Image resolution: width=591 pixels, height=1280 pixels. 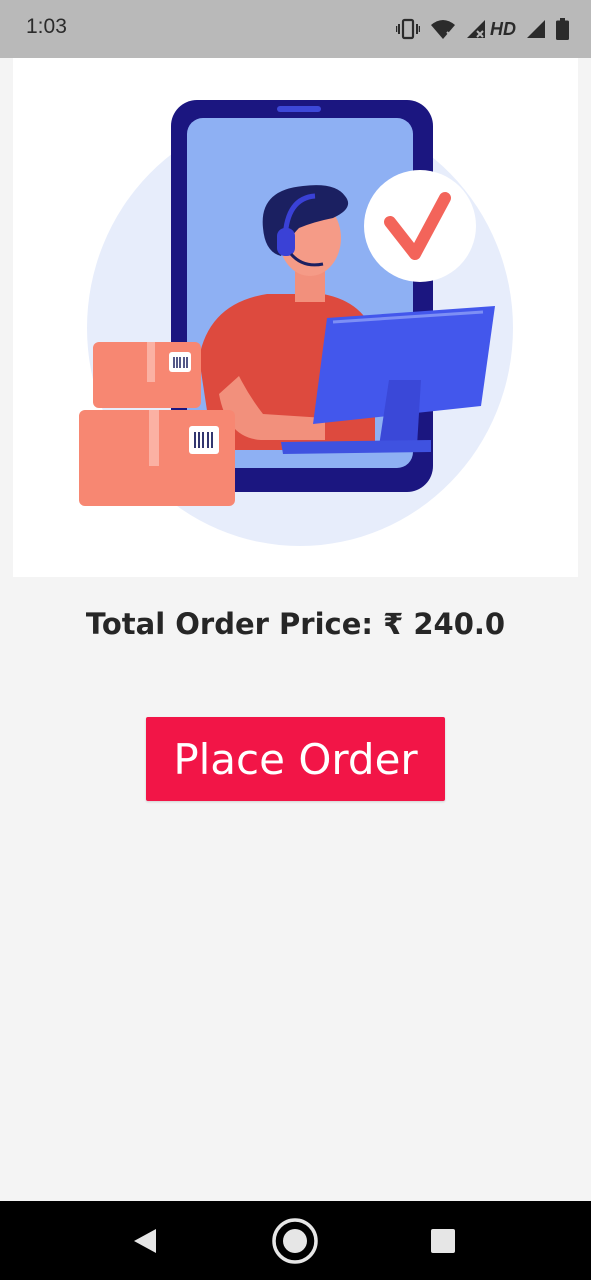 I want to click on status-icons: HD, so click(x=482, y=29).